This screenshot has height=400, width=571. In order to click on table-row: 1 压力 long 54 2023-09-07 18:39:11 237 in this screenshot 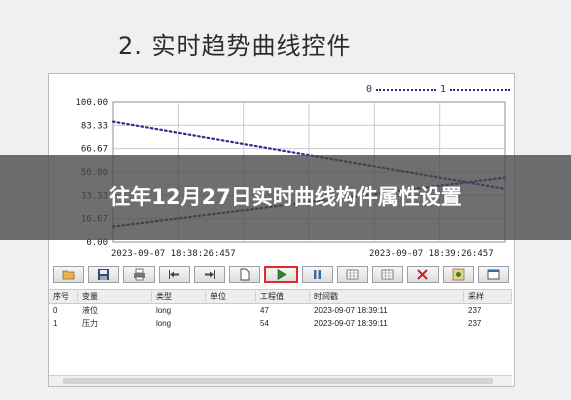, I will do `click(280, 323)`.